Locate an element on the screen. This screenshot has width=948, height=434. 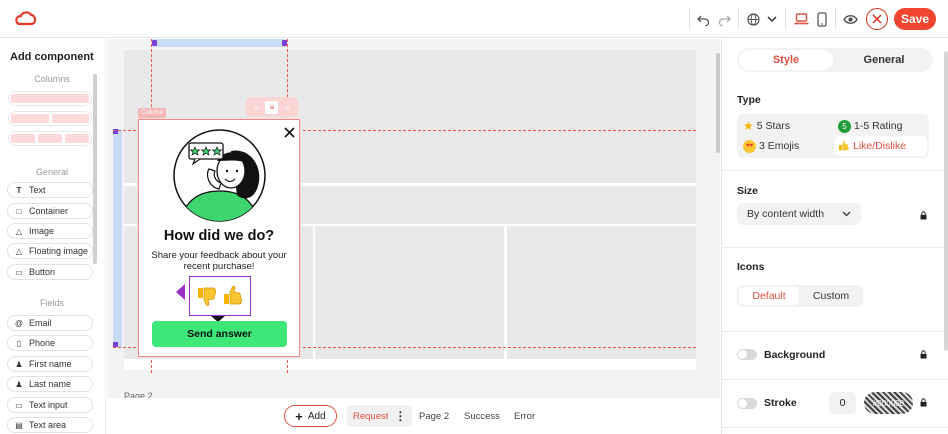
close-icon is located at coordinates (877, 19).